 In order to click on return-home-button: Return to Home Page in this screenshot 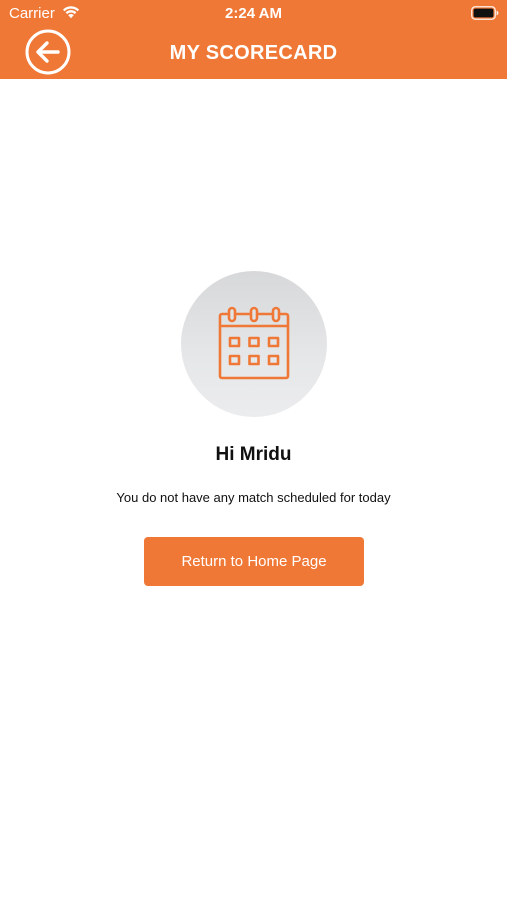, I will do `click(254, 561)`.